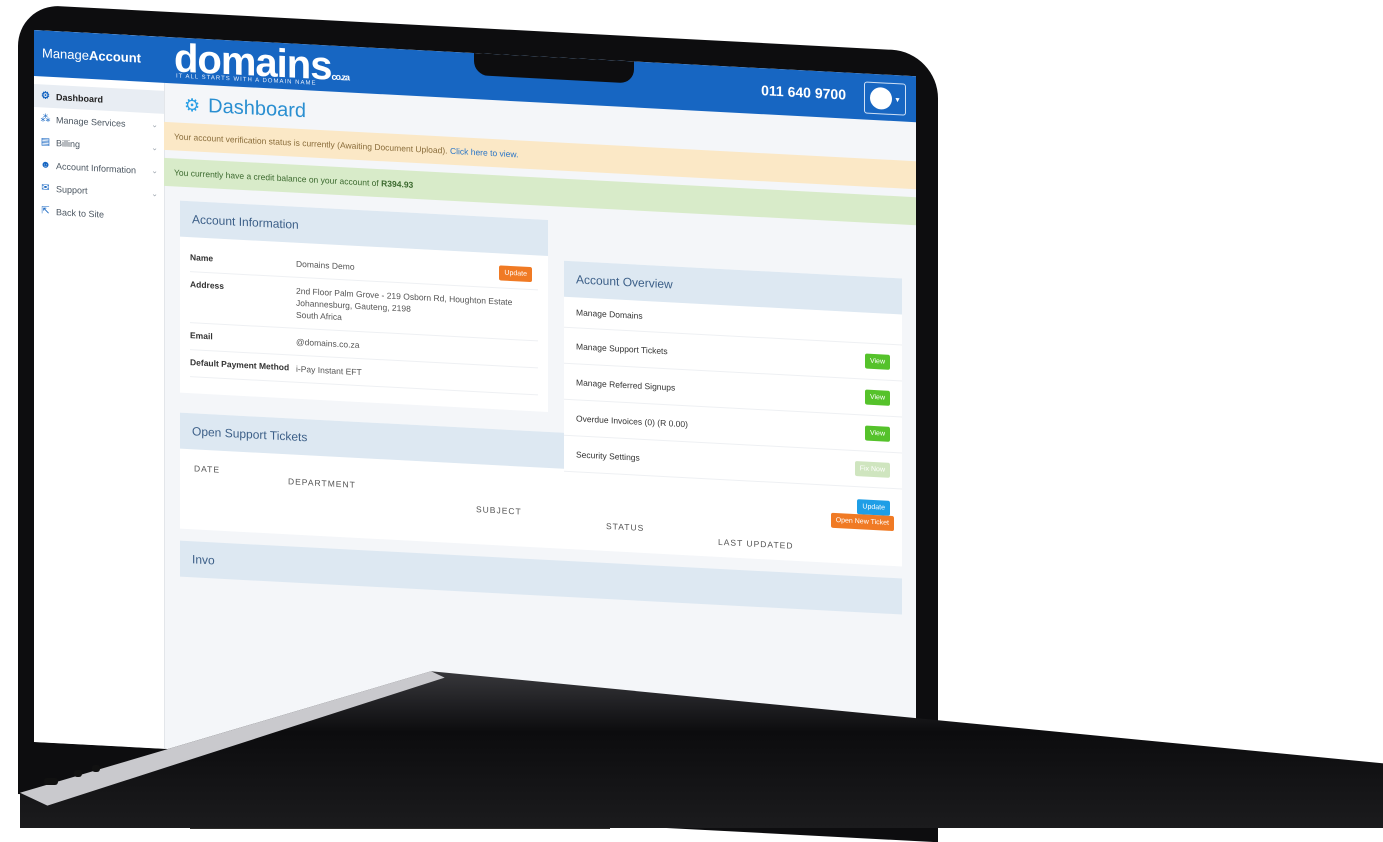 The height and width of the screenshot is (842, 1383). Describe the element at coordinates (207, 468) in the screenshot. I see `column-header-date: DATE` at that location.